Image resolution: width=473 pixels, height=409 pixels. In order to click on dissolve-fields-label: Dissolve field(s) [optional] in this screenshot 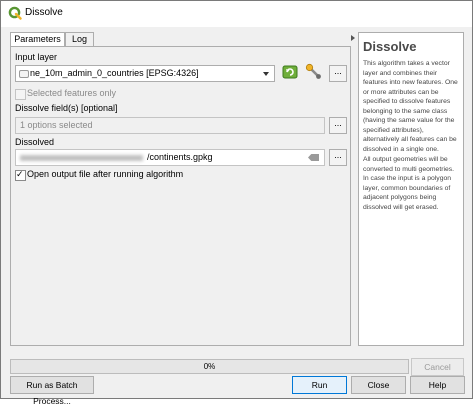, I will do `click(66, 108)`.